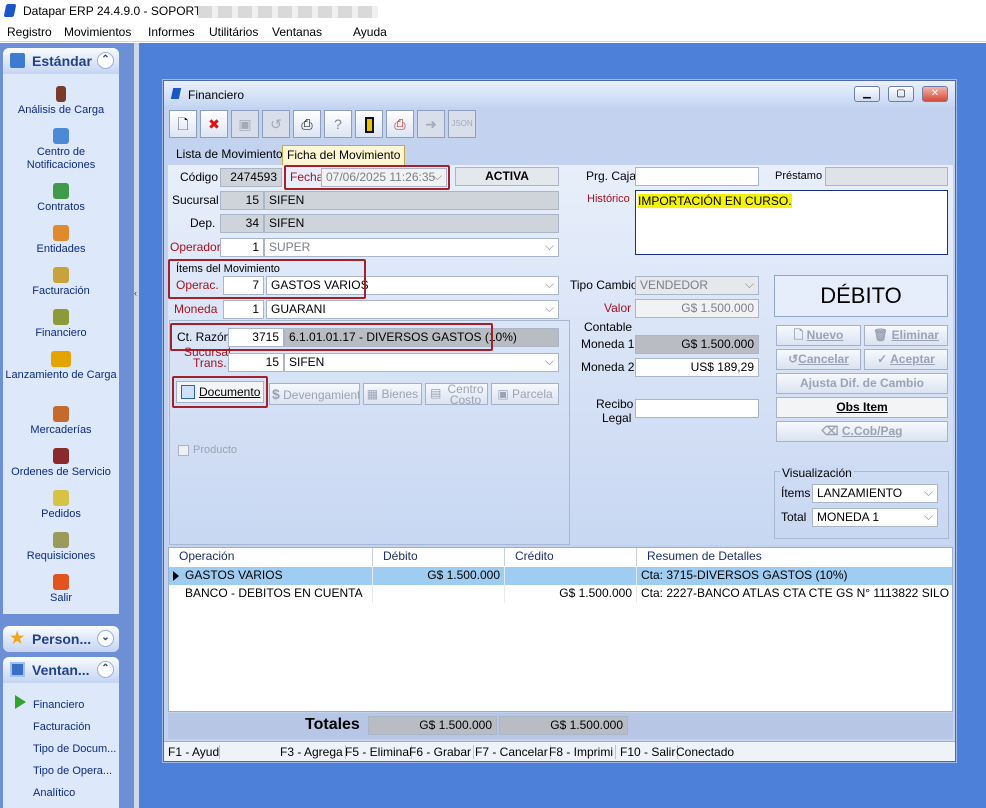  Describe the element at coordinates (571, 557) in the screenshot. I see `grid-header-credito: Crédito` at that location.